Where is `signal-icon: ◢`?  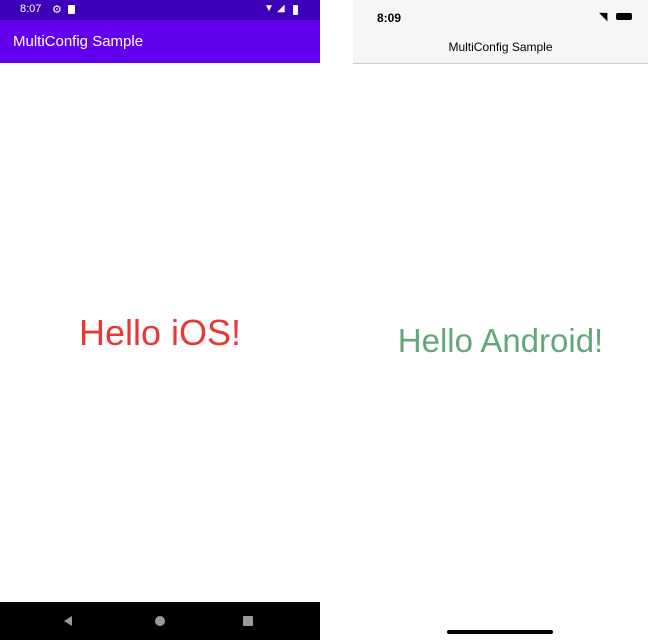
signal-icon: ◢ is located at coordinates (281, 8).